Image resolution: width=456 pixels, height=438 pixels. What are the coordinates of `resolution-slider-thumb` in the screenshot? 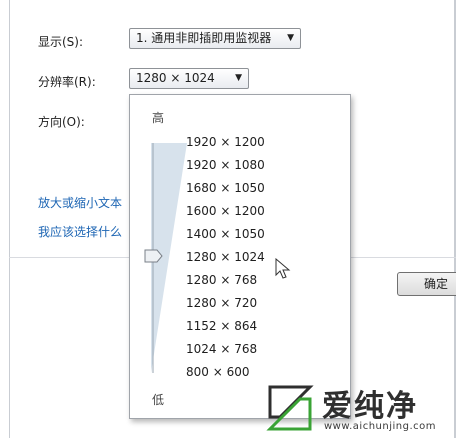 It's located at (153, 256).